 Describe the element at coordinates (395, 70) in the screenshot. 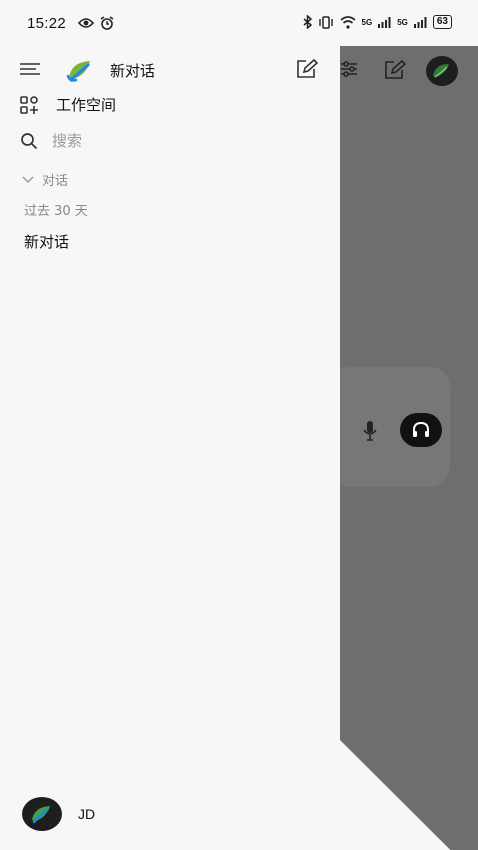

I see `edit-icon` at that location.